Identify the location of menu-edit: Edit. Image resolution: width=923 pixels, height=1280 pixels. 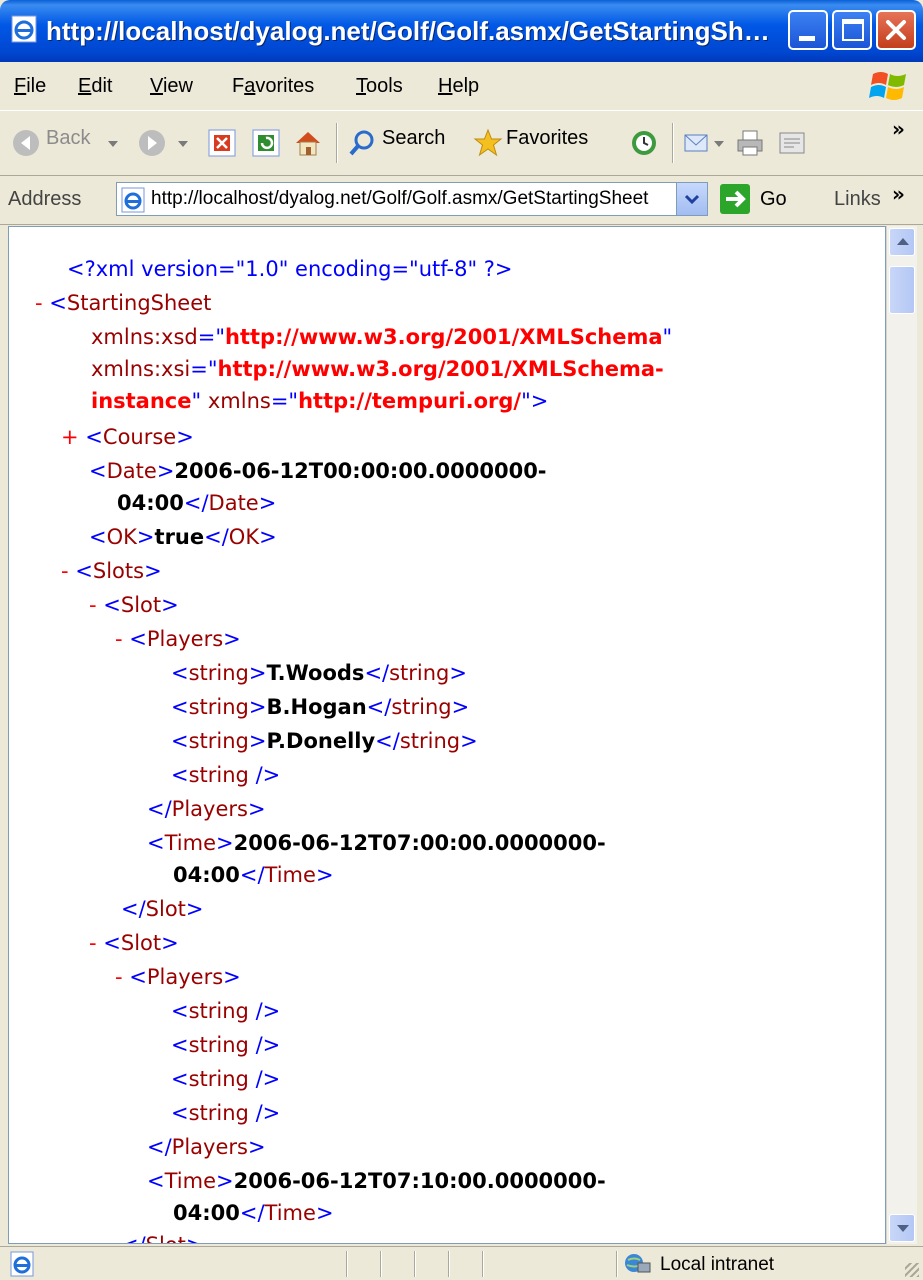
(95, 86).